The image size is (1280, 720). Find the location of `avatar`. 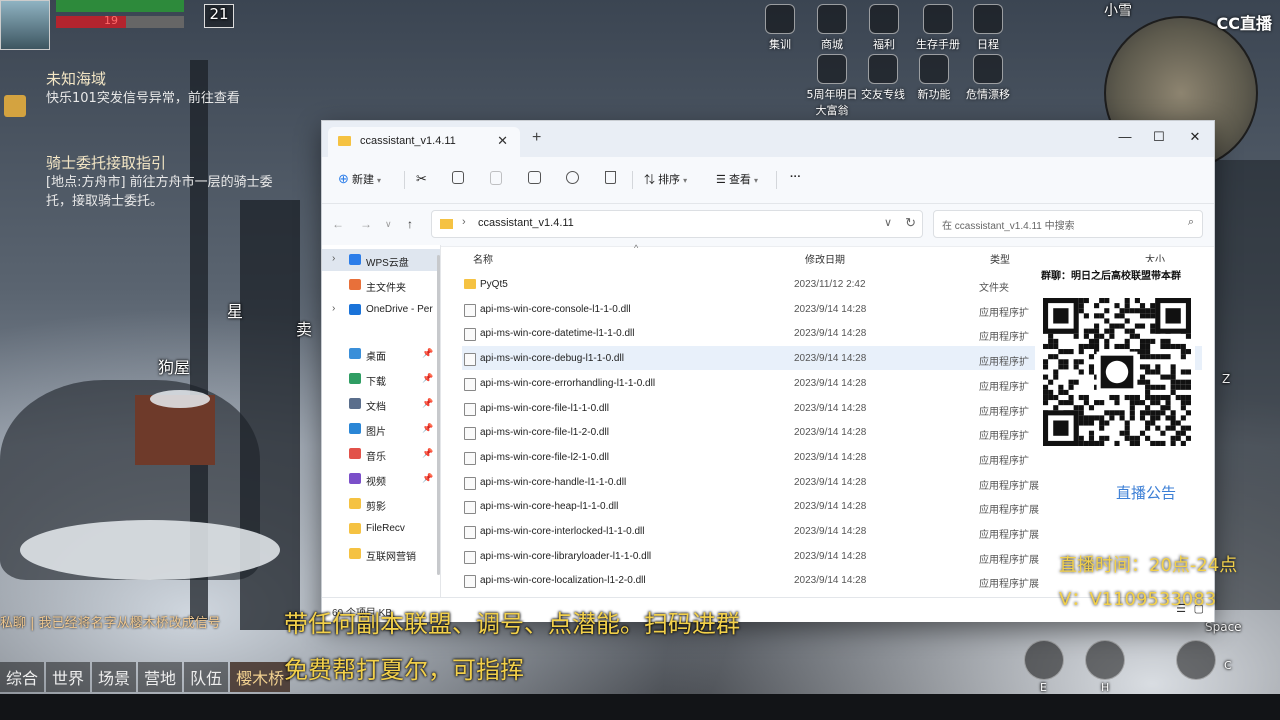

avatar is located at coordinates (25, 25).